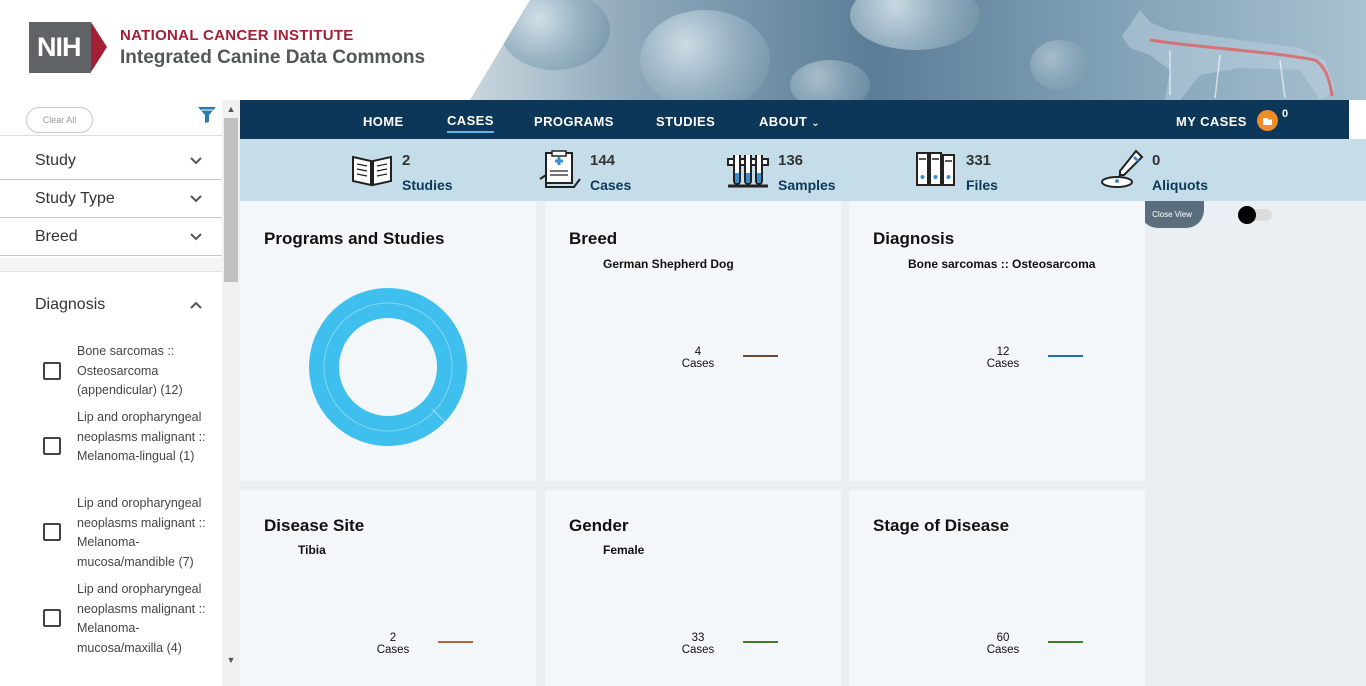  Describe the element at coordinates (231, 109) in the screenshot. I see `scroll-up-arrow: ▲` at that location.